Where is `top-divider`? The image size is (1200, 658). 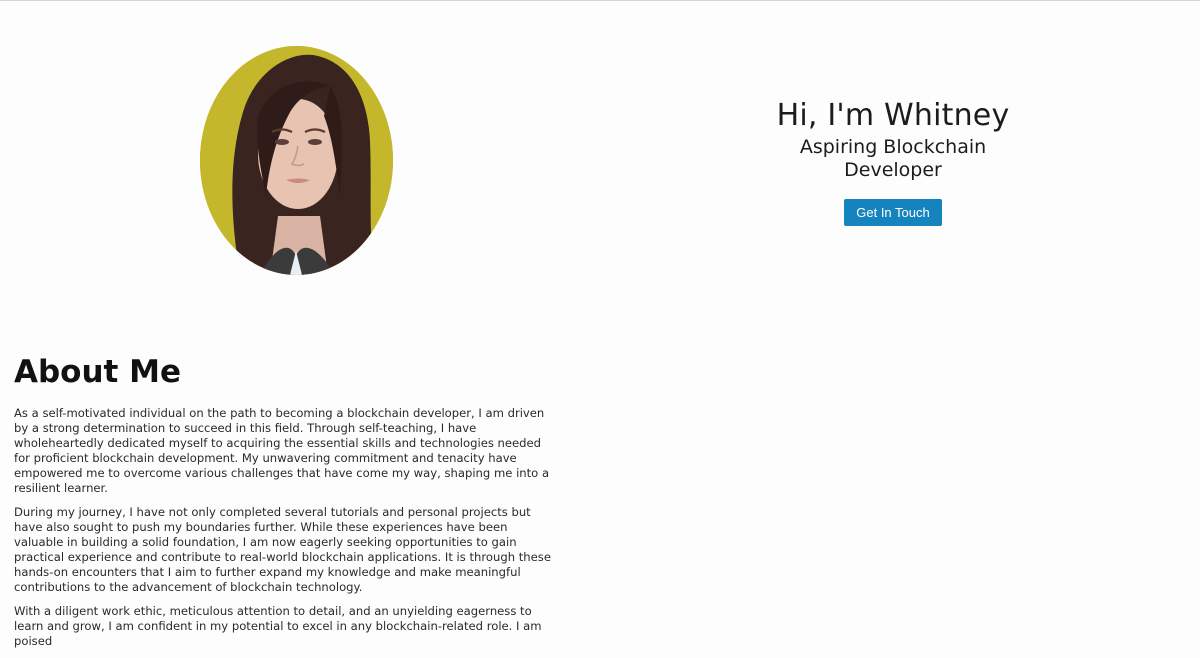
top-divider is located at coordinates (600, 0).